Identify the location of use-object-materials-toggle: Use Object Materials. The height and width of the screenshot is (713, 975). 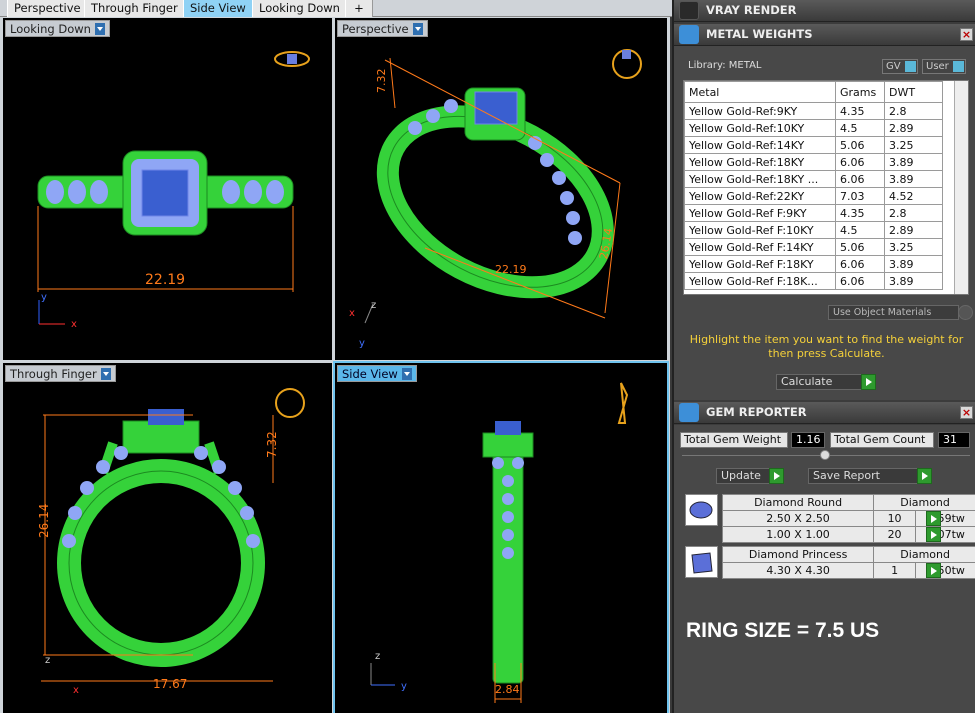
(900, 312).